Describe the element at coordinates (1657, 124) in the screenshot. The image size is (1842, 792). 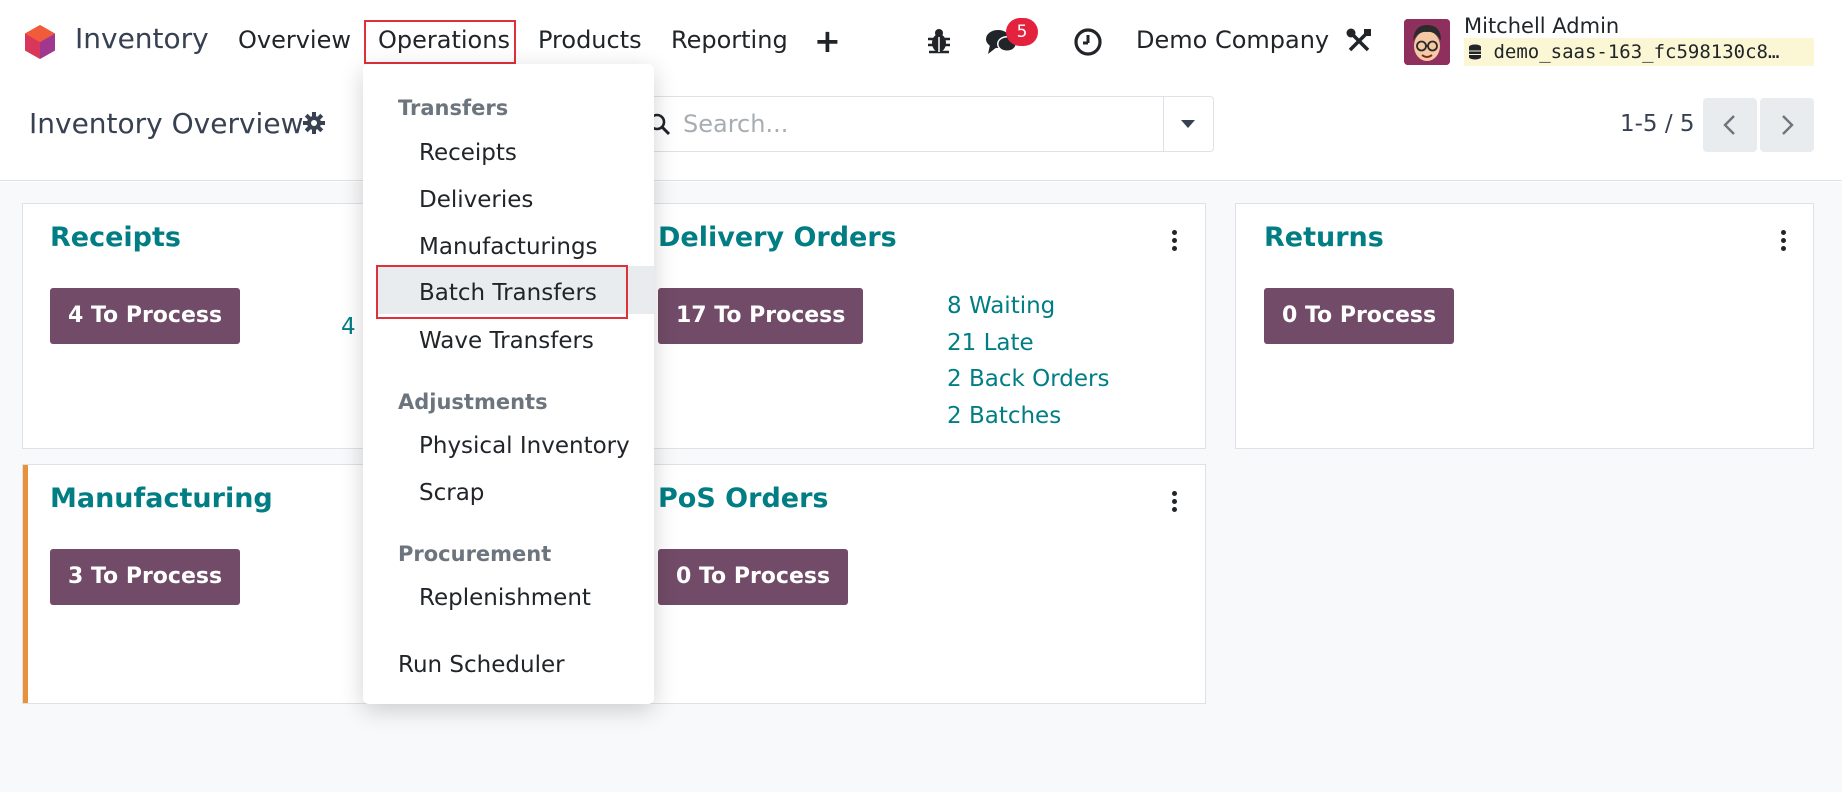
I see `pager-value: 1-5 / 5` at that location.